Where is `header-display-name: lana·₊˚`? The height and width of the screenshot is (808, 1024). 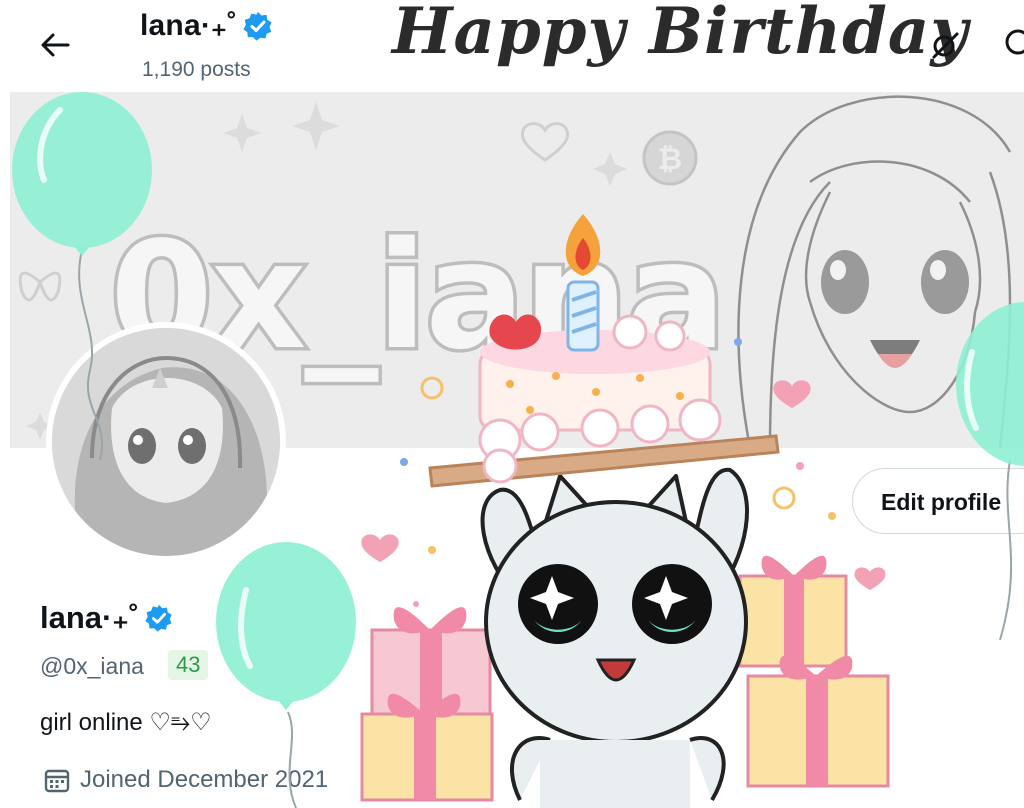 header-display-name: lana·₊˚ is located at coordinates (206, 25).